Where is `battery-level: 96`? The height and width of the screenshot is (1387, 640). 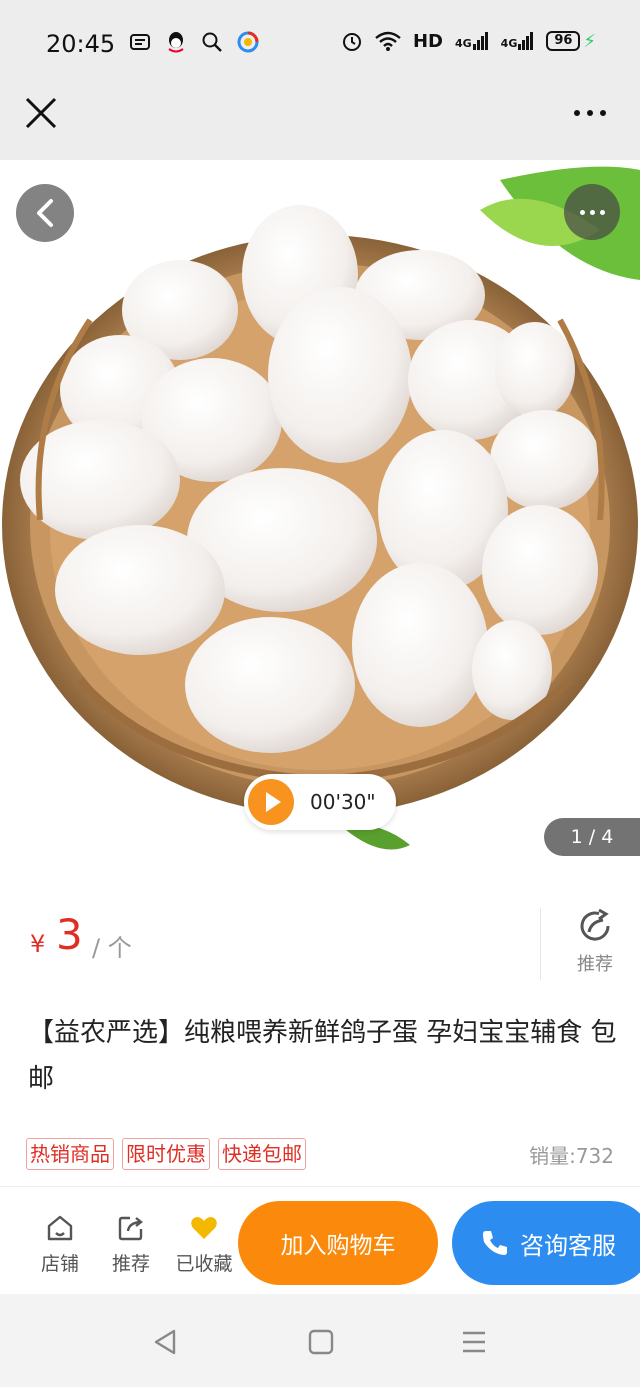 battery-level: 96 is located at coordinates (563, 41).